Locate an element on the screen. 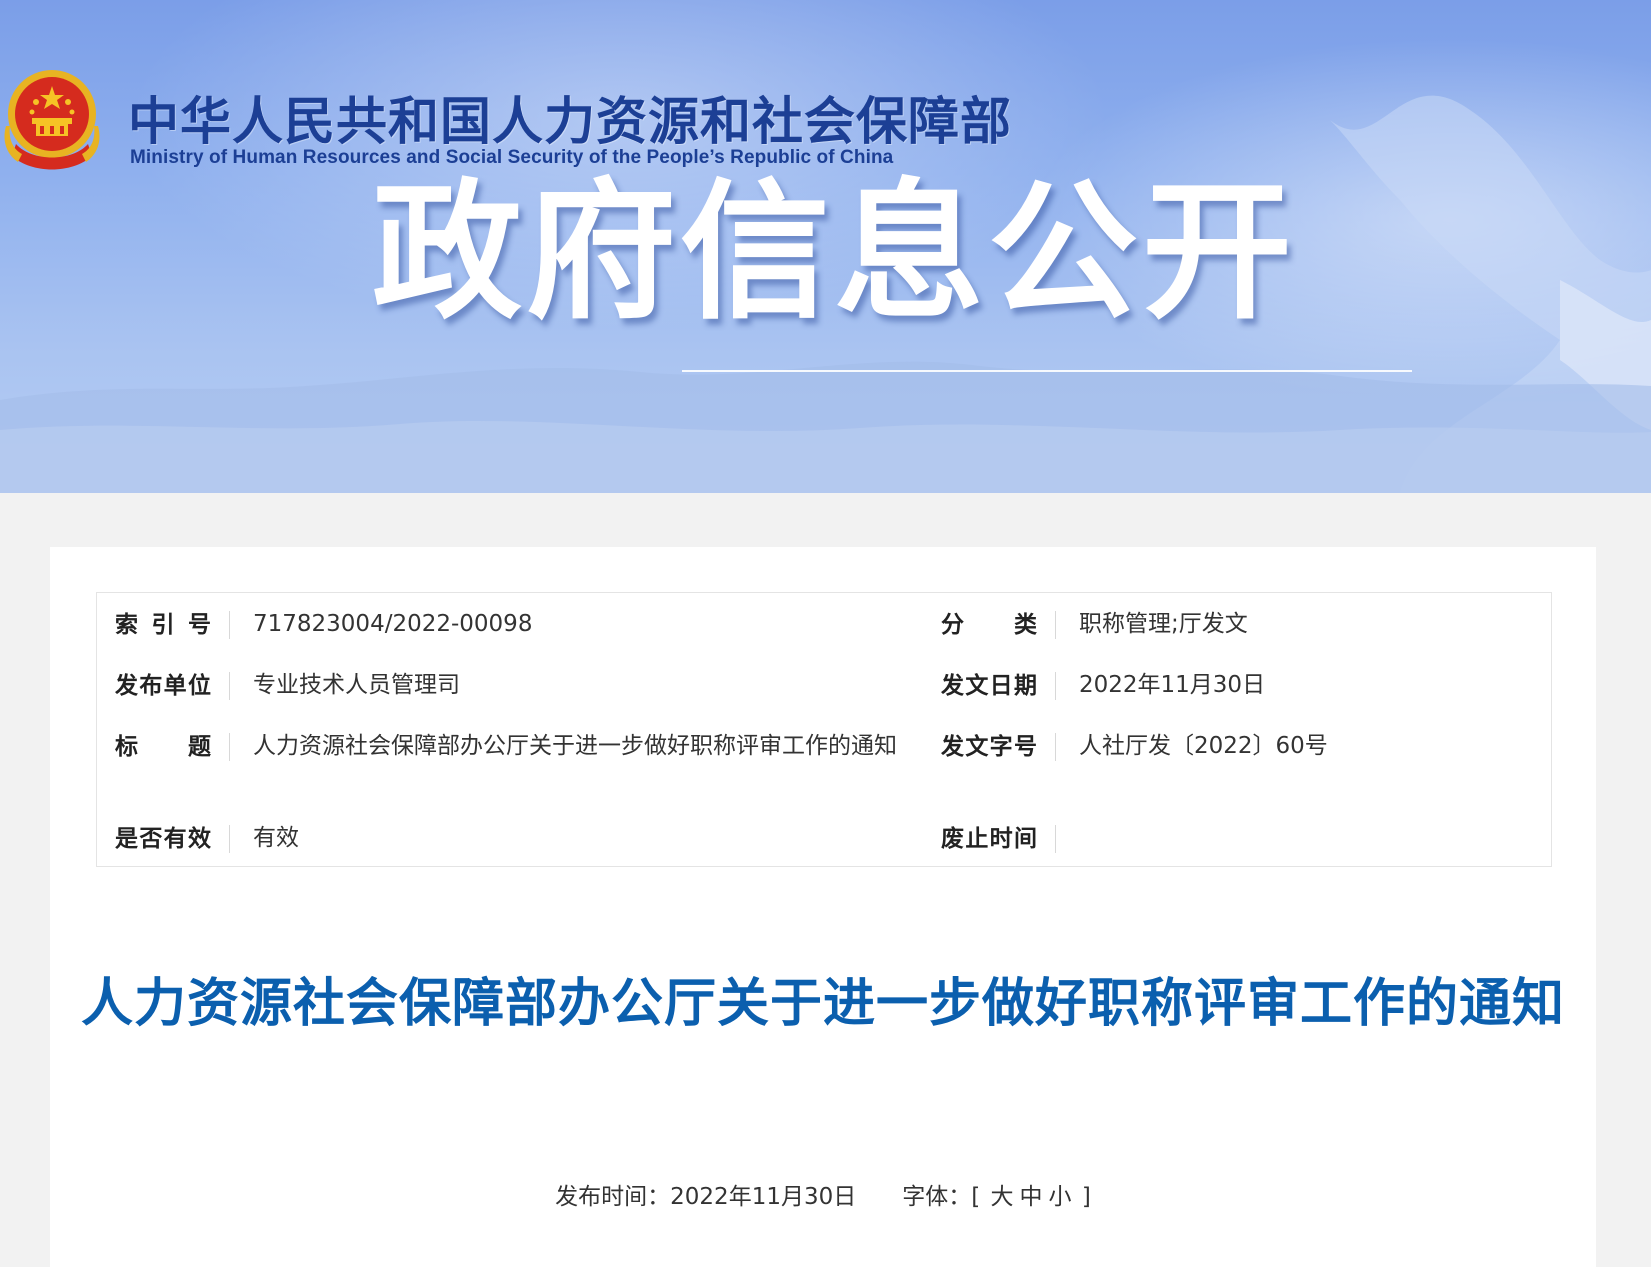 Image resolution: width=1651 pixels, height=1267 pixels. publish-time-label: 发布时间： is located at coordinates (613, 1197).